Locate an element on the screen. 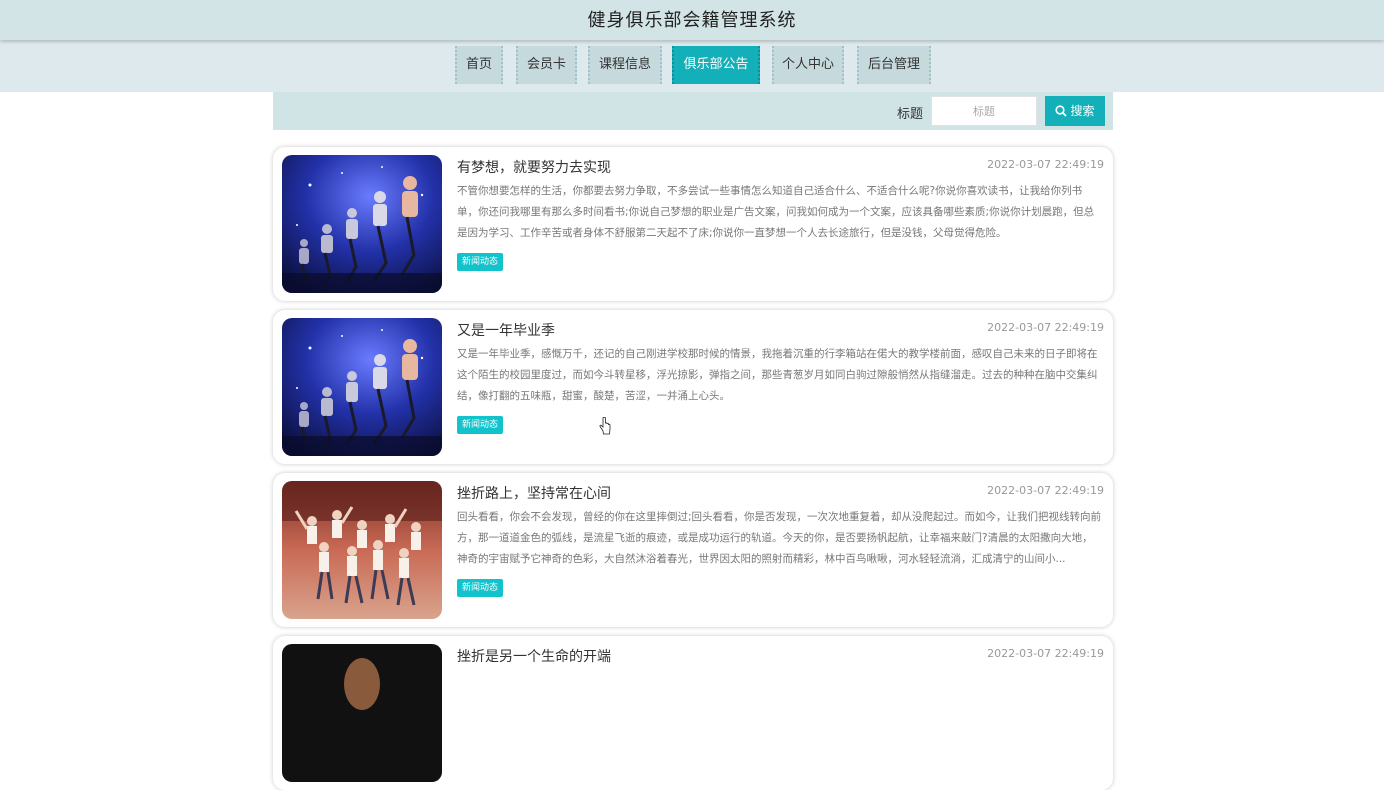 This screenshot has width=1384, height=790. search-label: 标题 is located at coordinates (909, 114).